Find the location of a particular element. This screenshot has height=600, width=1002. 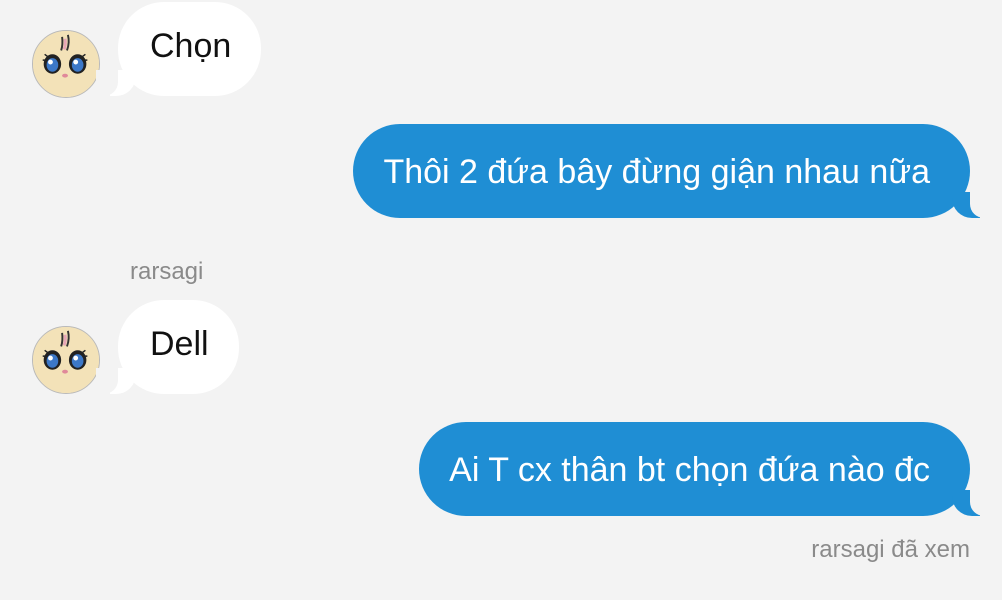

message-text: Thôi 2 đứa bây đừng giận nhau nữa is located at coordinates (656, 172).